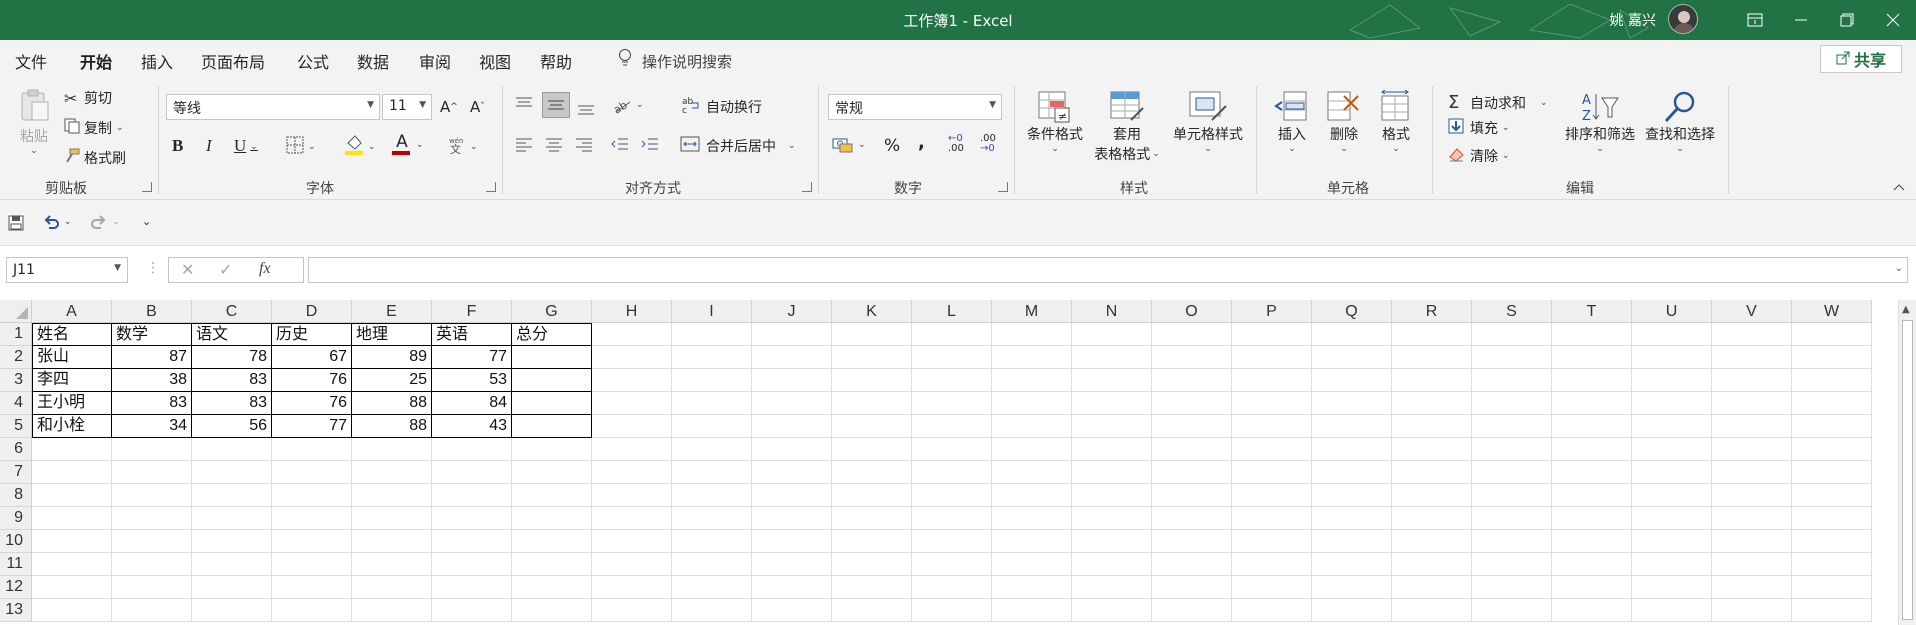 The height and width of the screenshot is (625, 1916). I want to click on column-header: D, so click(312, 311).